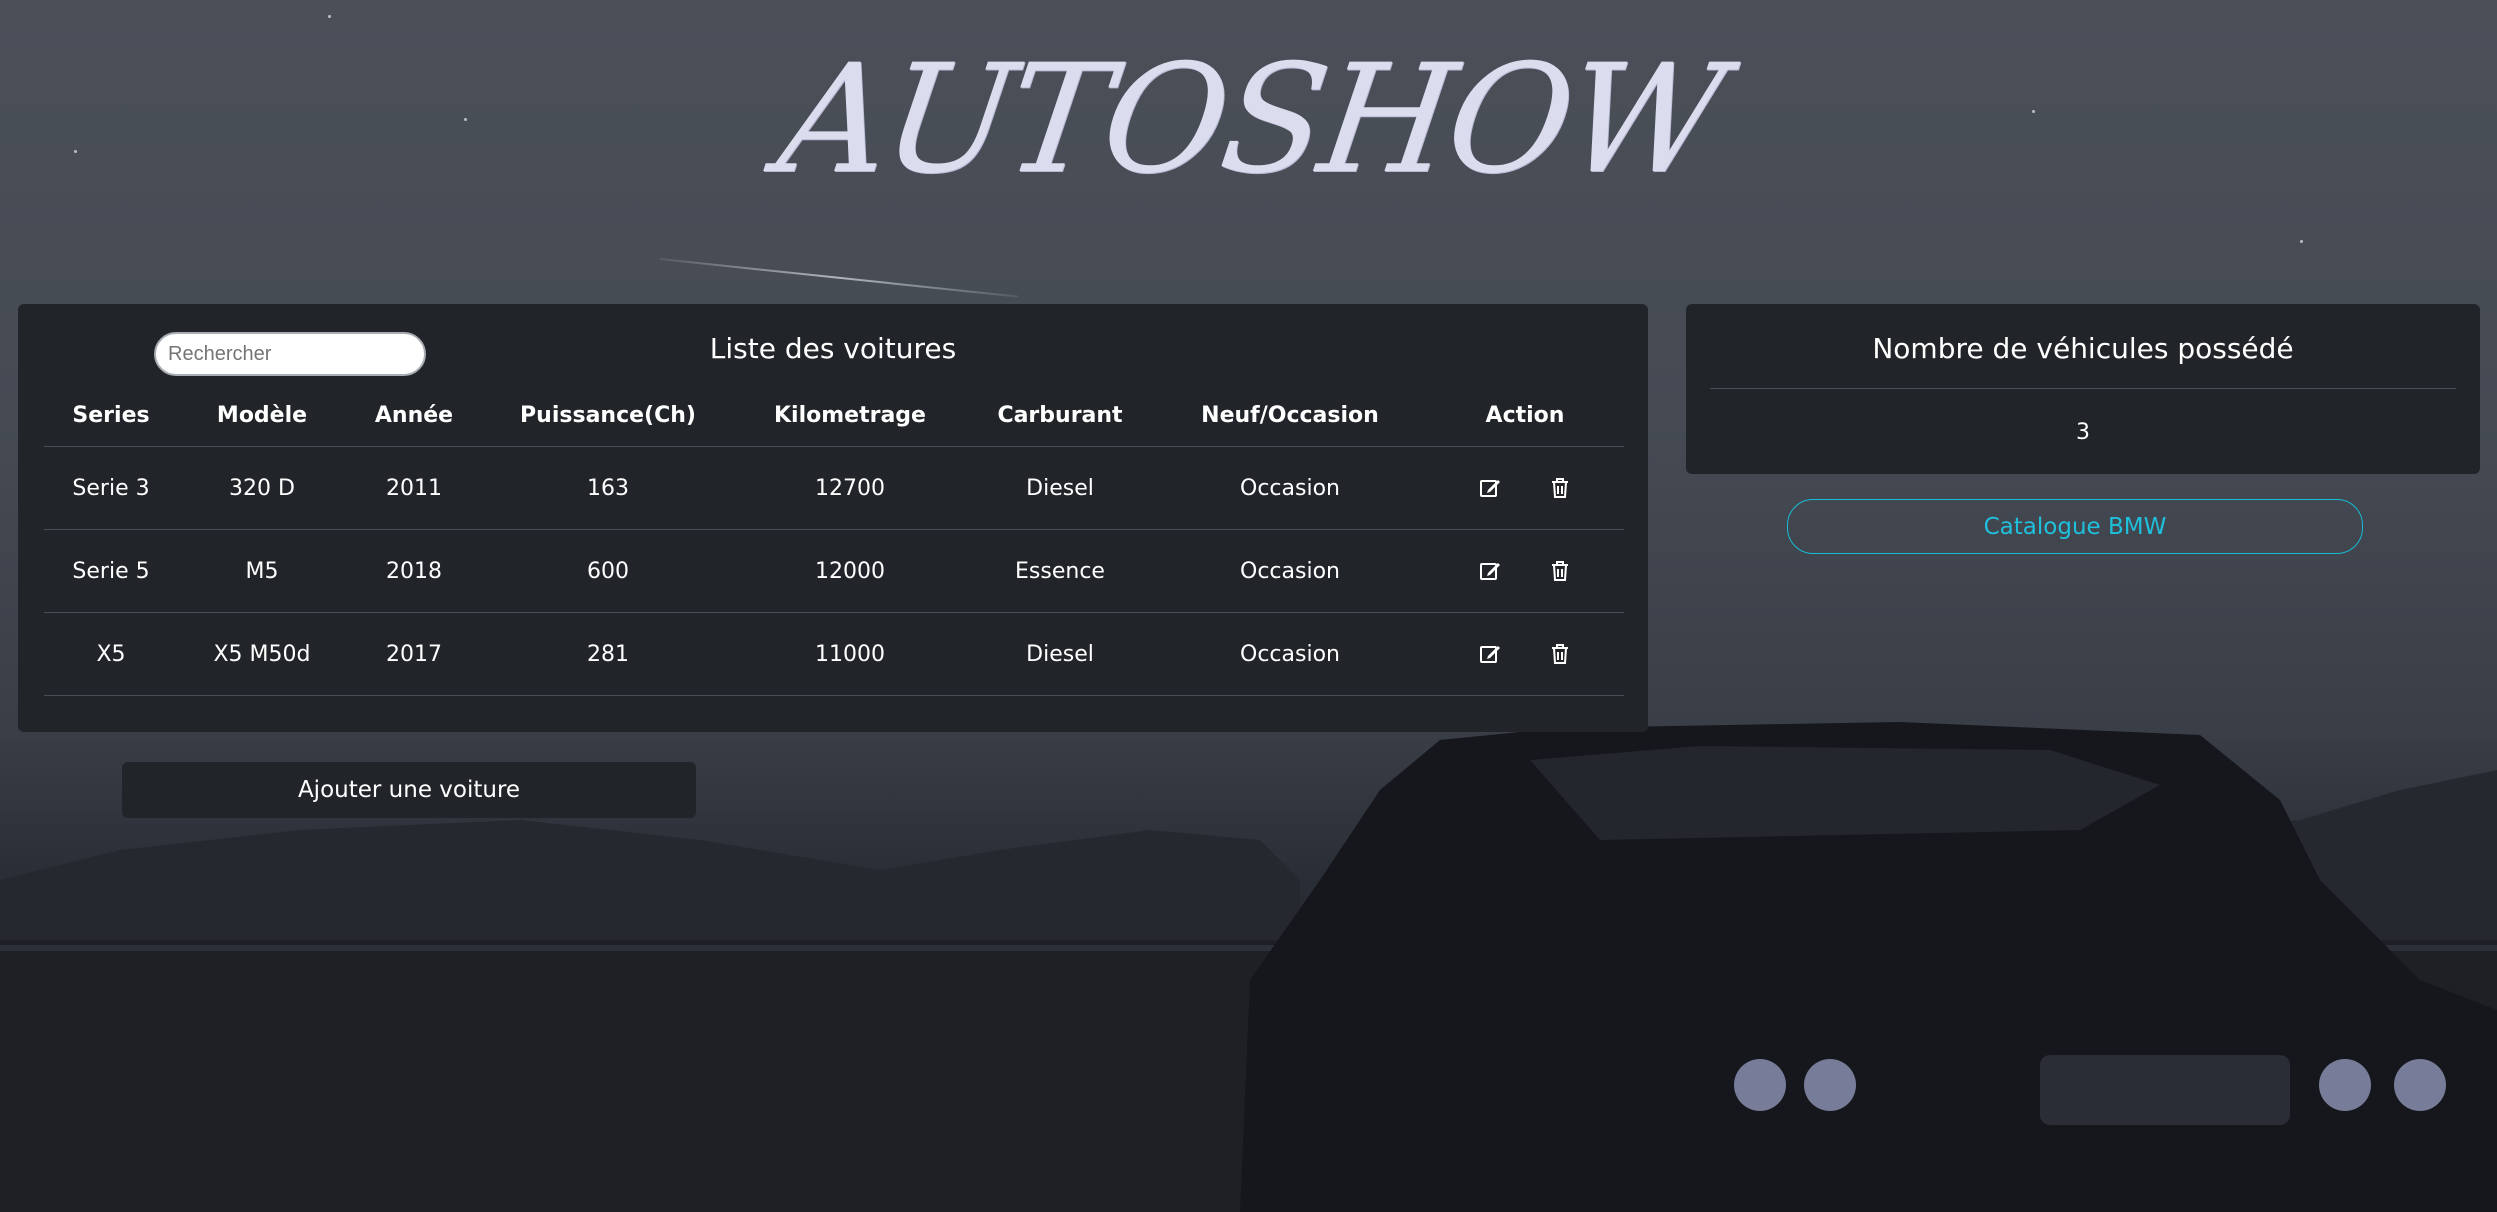 The image size is (2497, 1212). What do you see at coordinates (850, 654) in the screenshot?
I see `cell-kilometrage: 11000` at bounding box center [850, 654].